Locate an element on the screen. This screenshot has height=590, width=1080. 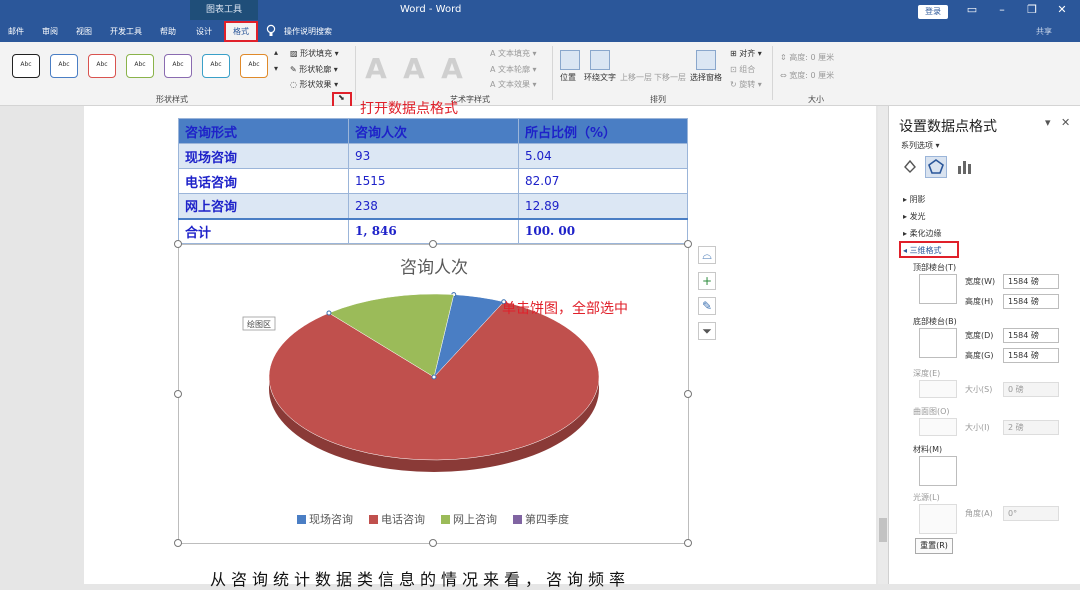
contour-size-input: 2 磅 is located at coordinates (1031, 427).